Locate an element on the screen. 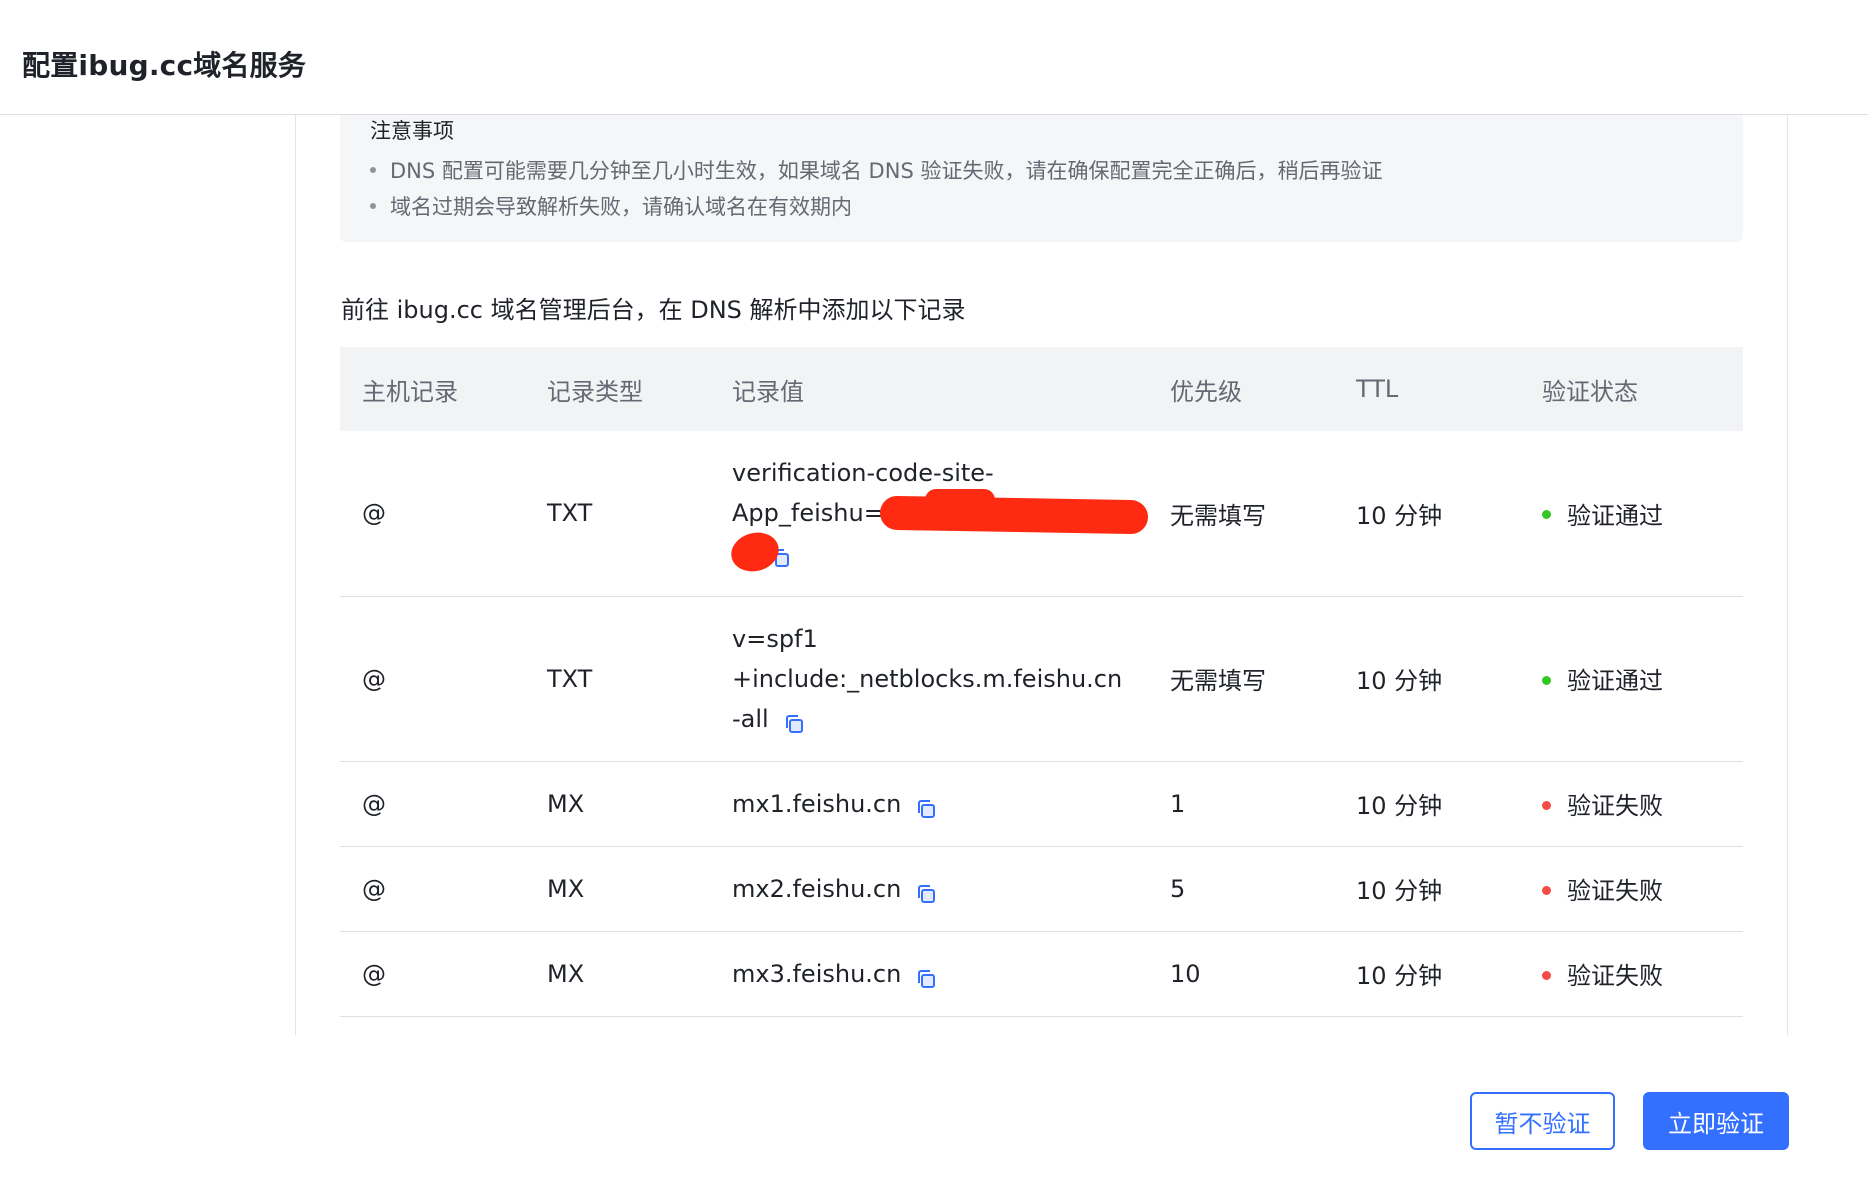  skip-verify-button: 暂不验证 is located at coordinates (1542, 1121).